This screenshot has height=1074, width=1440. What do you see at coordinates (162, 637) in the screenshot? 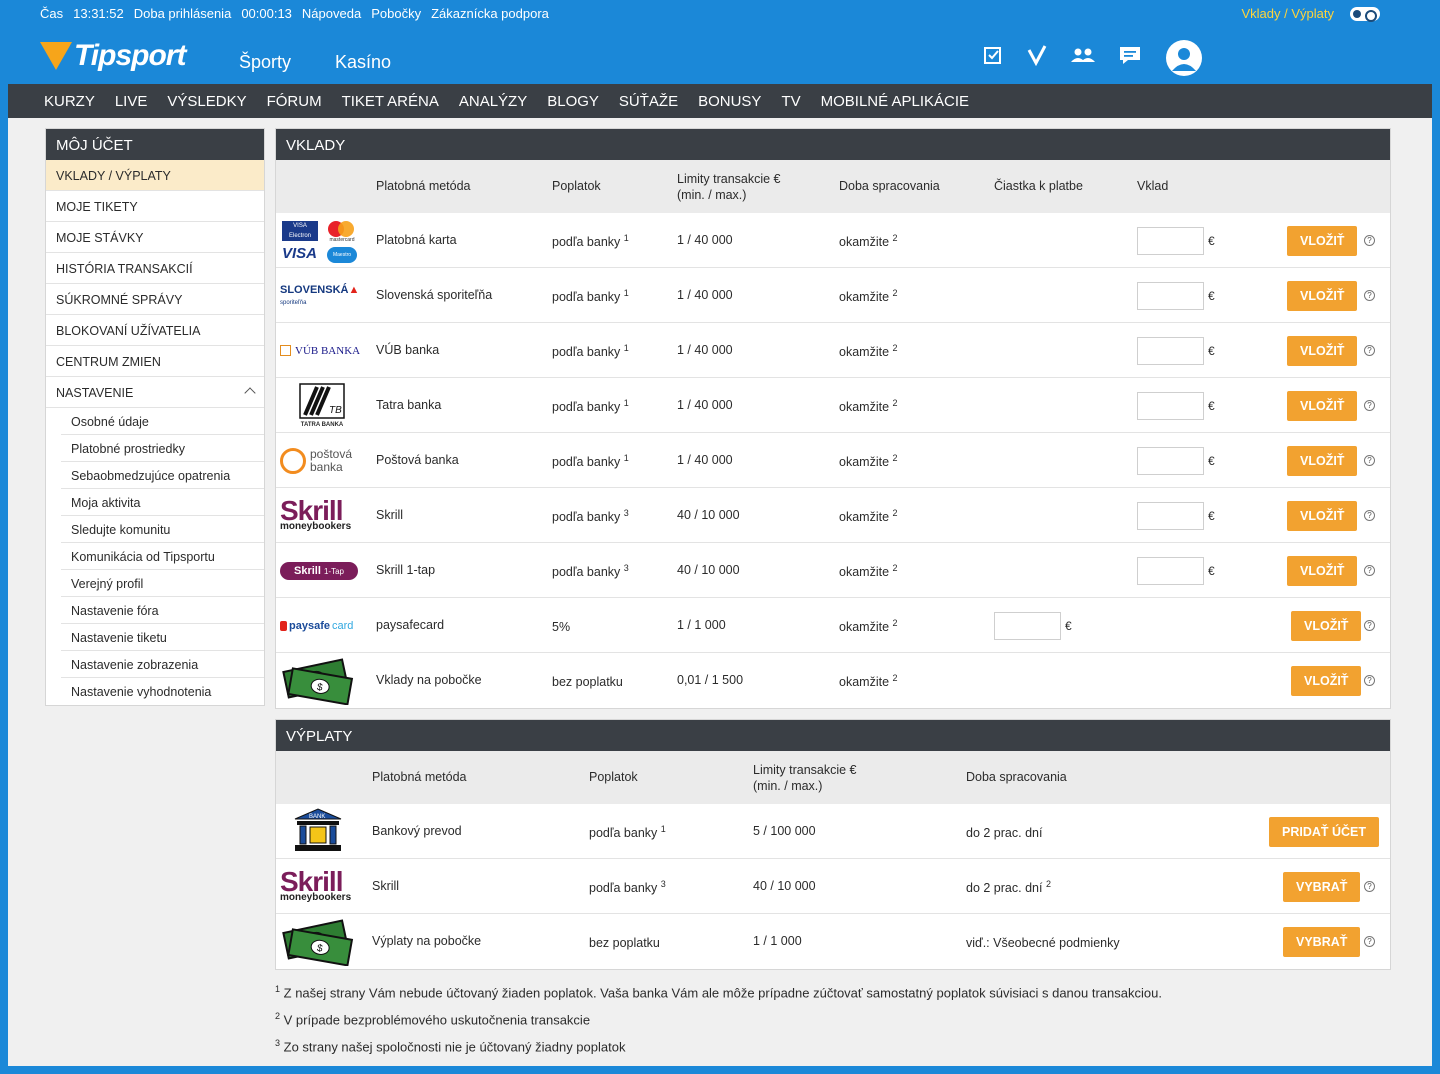
I see `sidebar-sub-ticket-settings: Nastavenie tiketu` at bounding box center [162, 637].